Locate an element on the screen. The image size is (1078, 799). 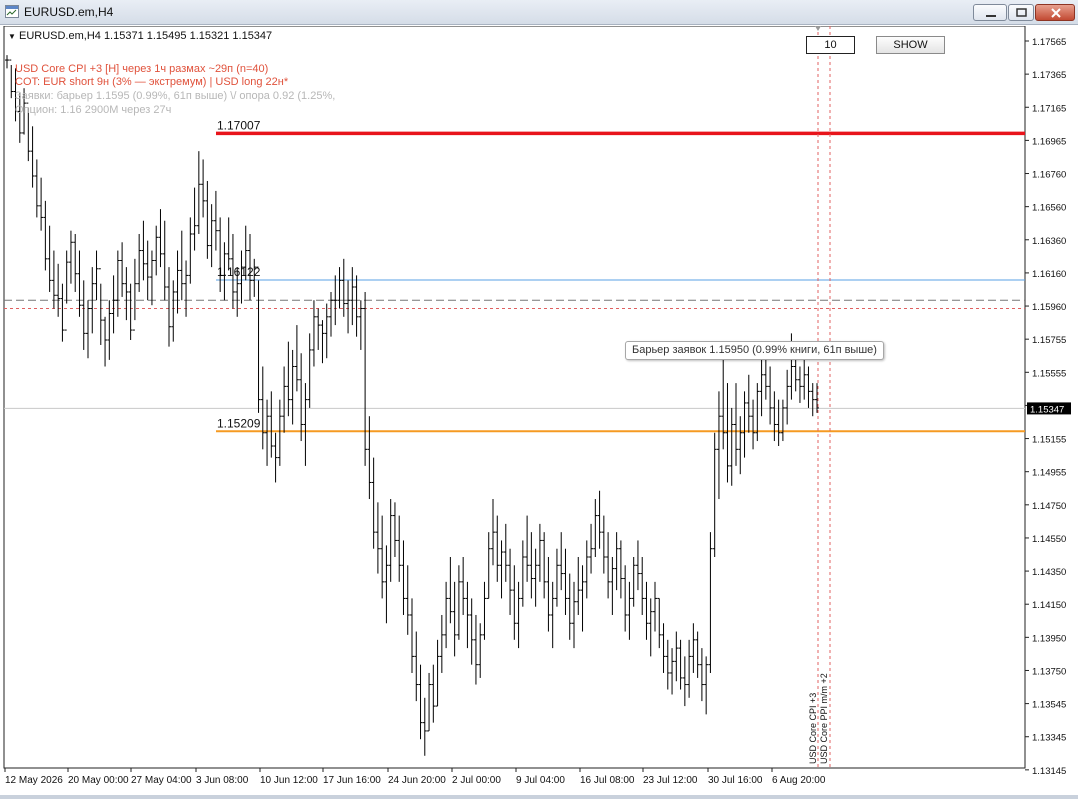
y-axis-label: 1.14150 is located at coordinates (1049, 605).